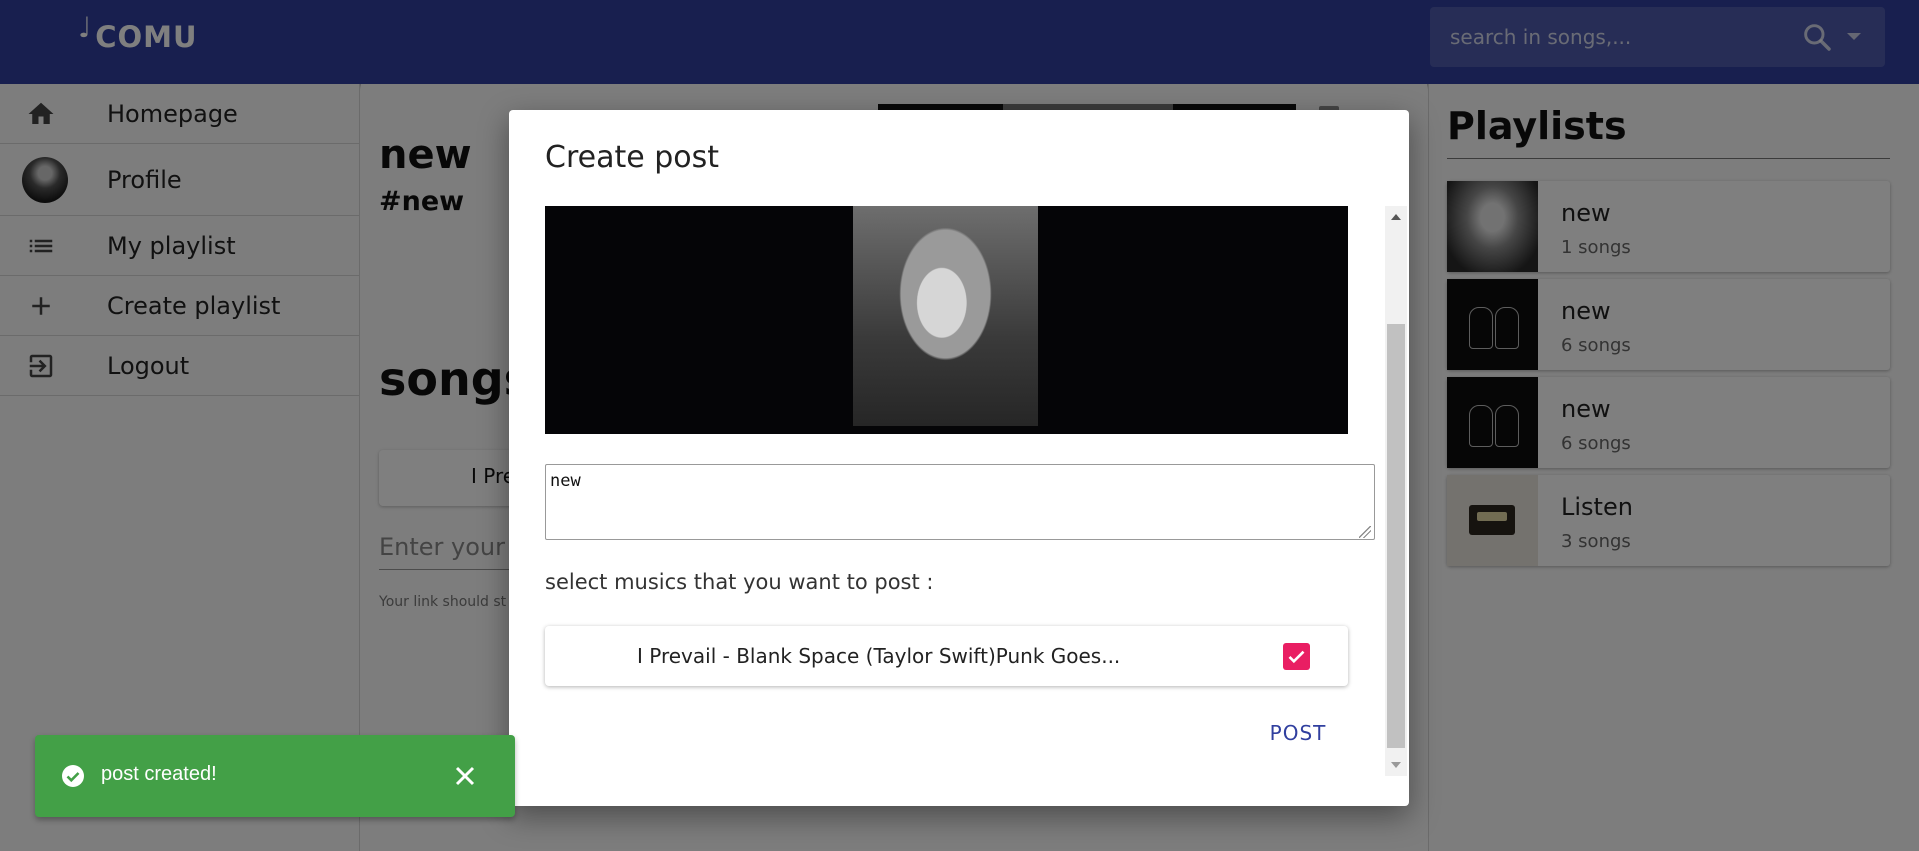 This screenshot has width=1919, height=851. Describe the element at coordinates (1396, 536) in the screenshot. I see `scroll-thumb` at that location.